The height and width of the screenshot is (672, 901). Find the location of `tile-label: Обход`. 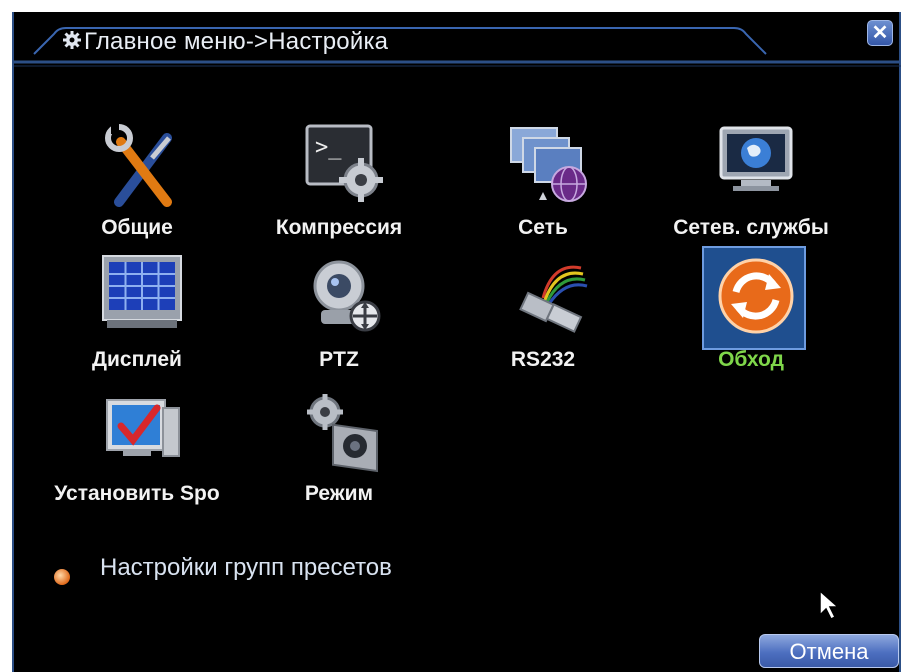

tile-label: Обход is located at coordinates (751, 359).